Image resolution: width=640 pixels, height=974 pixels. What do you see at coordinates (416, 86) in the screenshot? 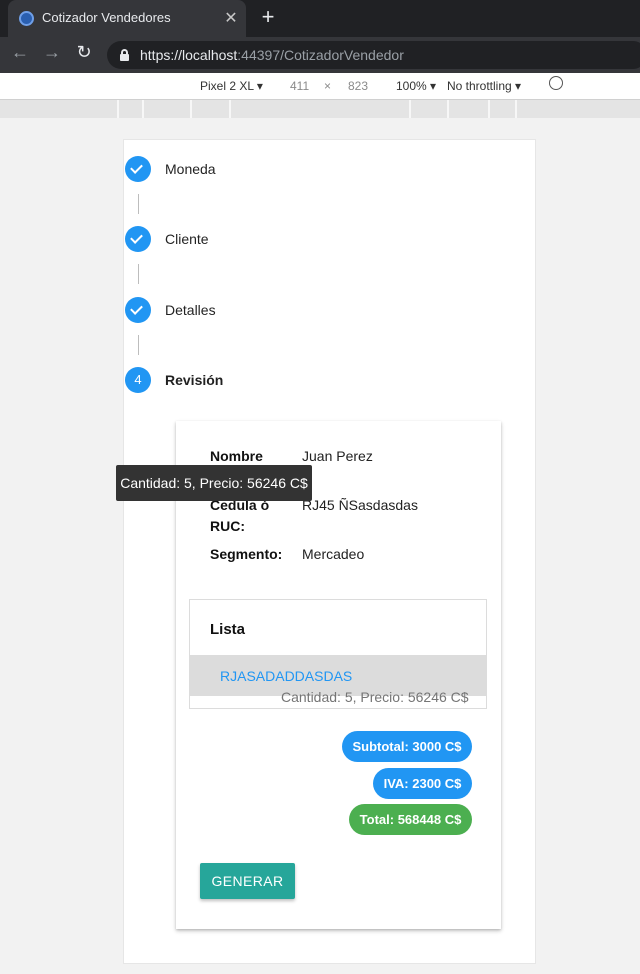
I see `zoom-select: 100% ▾` at bounding box center [416, 86].